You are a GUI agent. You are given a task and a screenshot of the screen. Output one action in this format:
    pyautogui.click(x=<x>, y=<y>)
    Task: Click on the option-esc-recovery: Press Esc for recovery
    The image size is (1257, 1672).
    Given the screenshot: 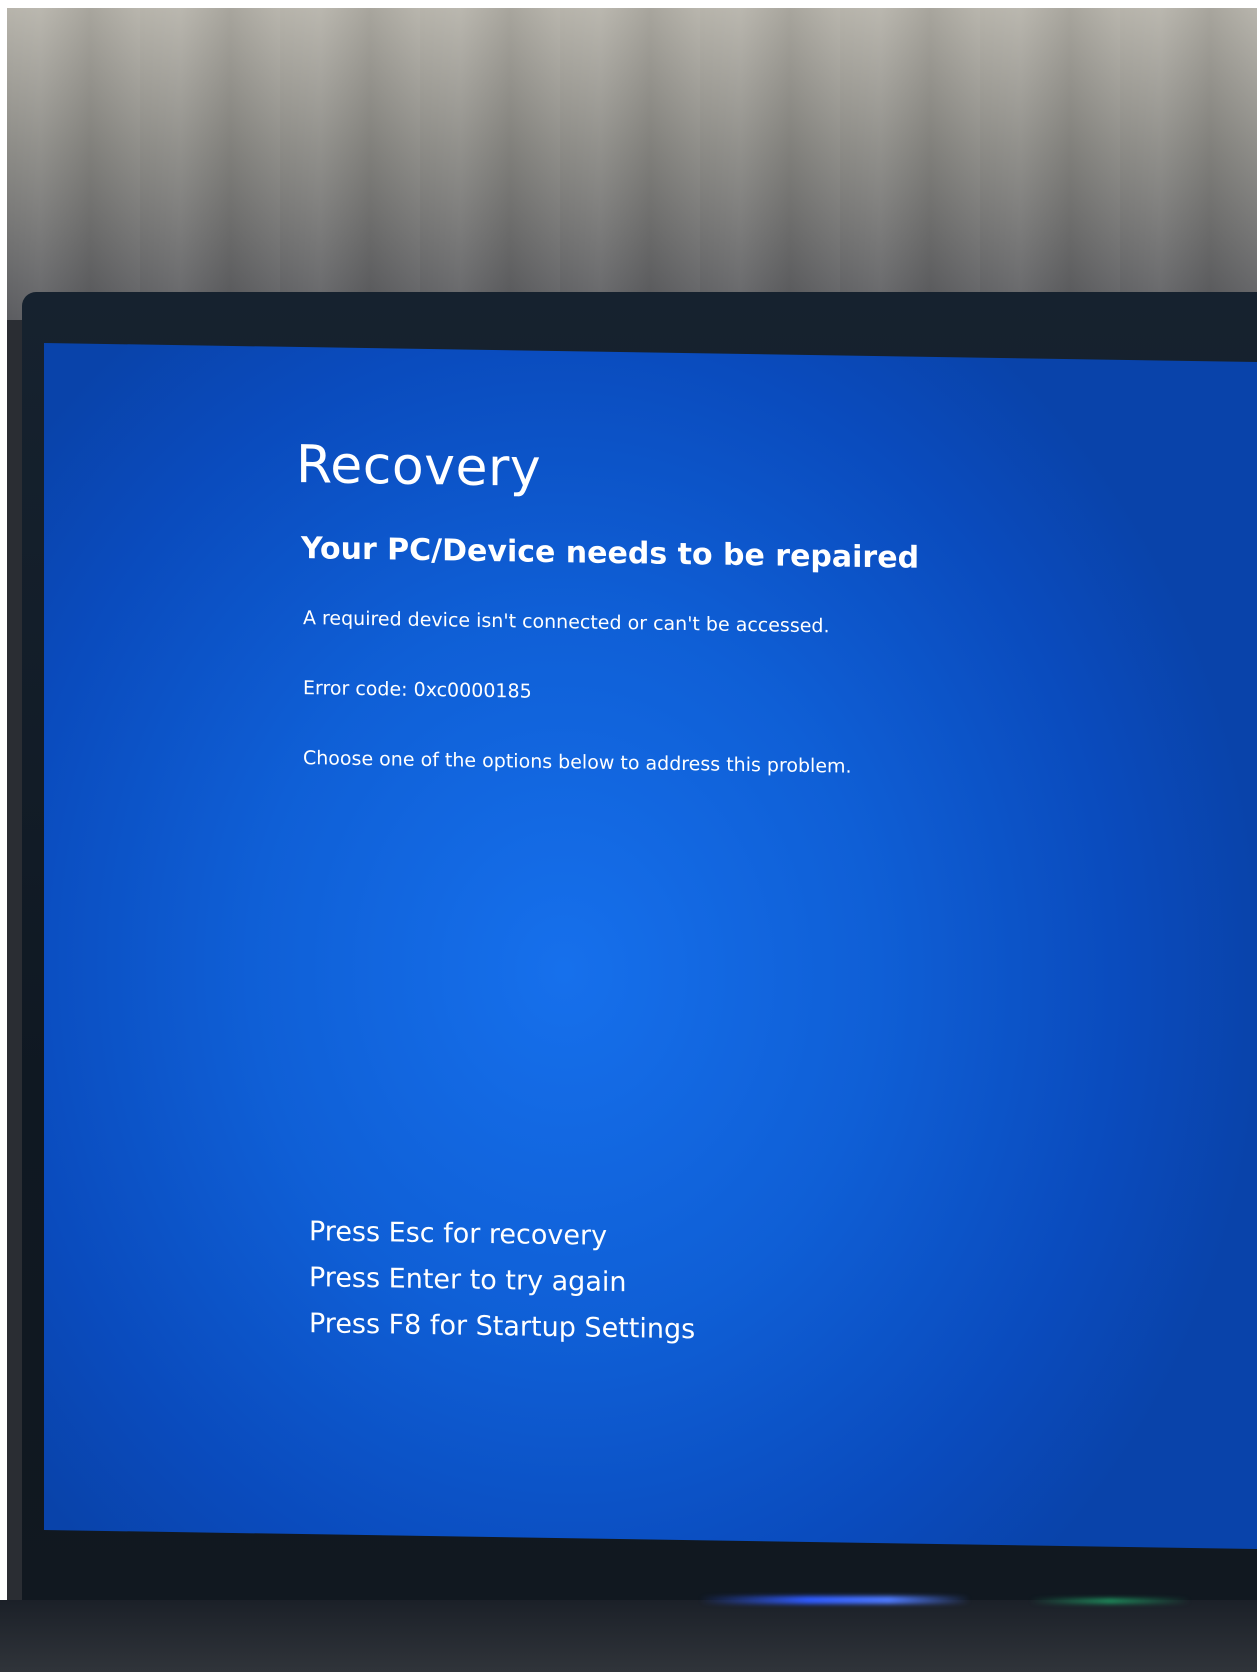 What is the action you would take?
    pyautogui.click(x=502, y=1235)
    